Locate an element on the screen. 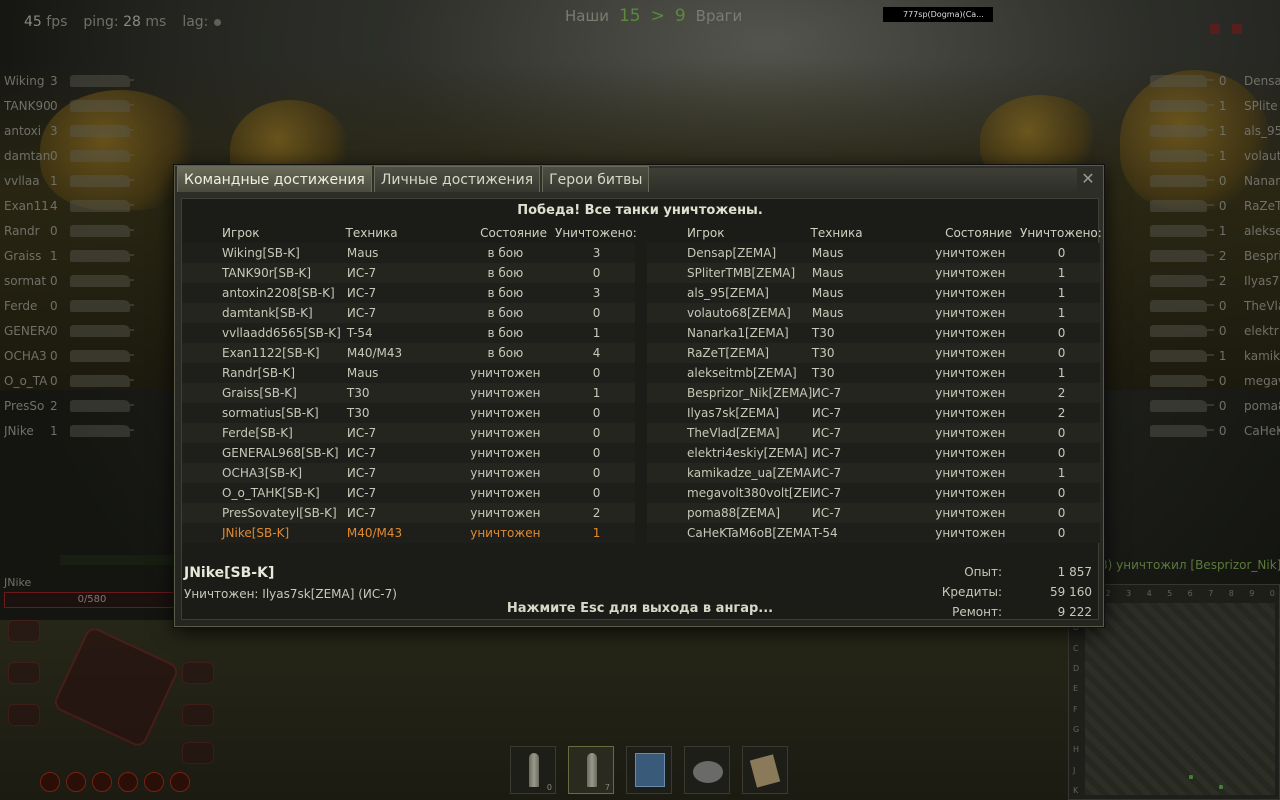 The height and width of the screenshot is (800, 1280). performance-readout: 45 fps ping: 28 ms lag: is located at coordinates (123, 22).